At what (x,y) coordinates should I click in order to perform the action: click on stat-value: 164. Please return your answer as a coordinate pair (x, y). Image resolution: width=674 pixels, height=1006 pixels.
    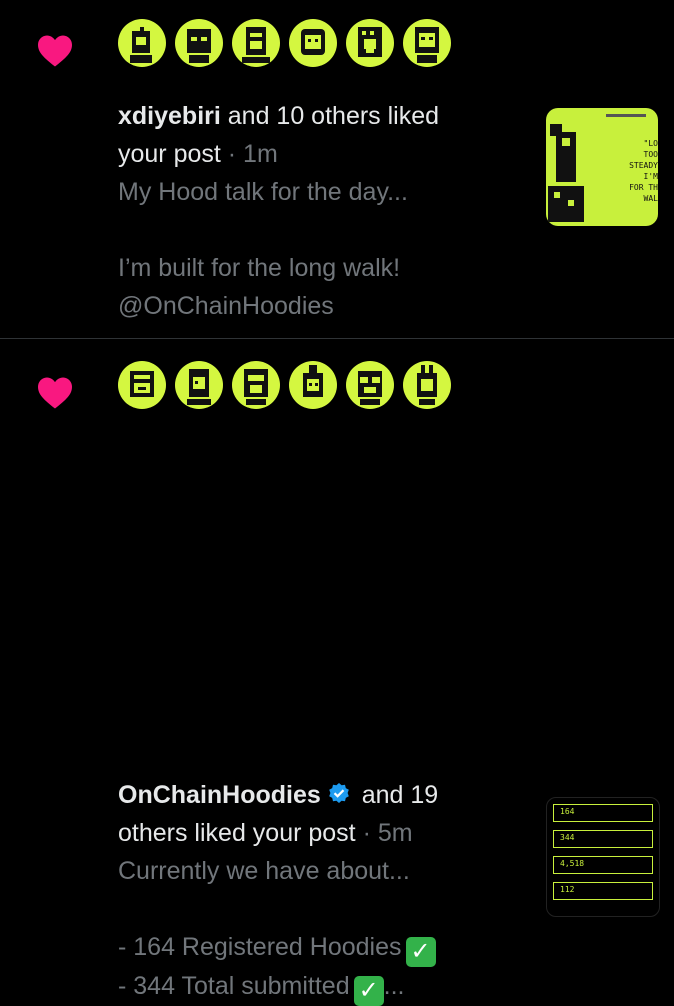
    Looking at the image, I should click on (567, 811).